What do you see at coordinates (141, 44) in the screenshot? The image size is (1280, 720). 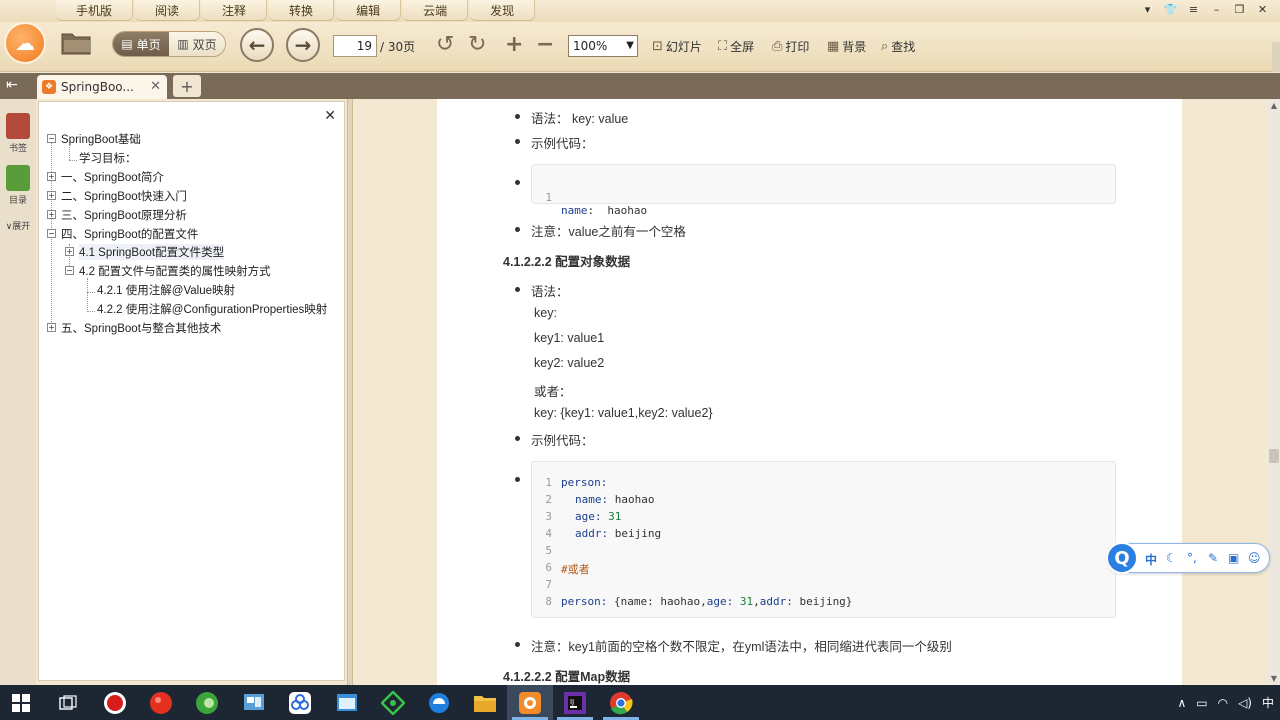 I see `single-page-button: ▤ 单页` at bounding box center [141, 44].